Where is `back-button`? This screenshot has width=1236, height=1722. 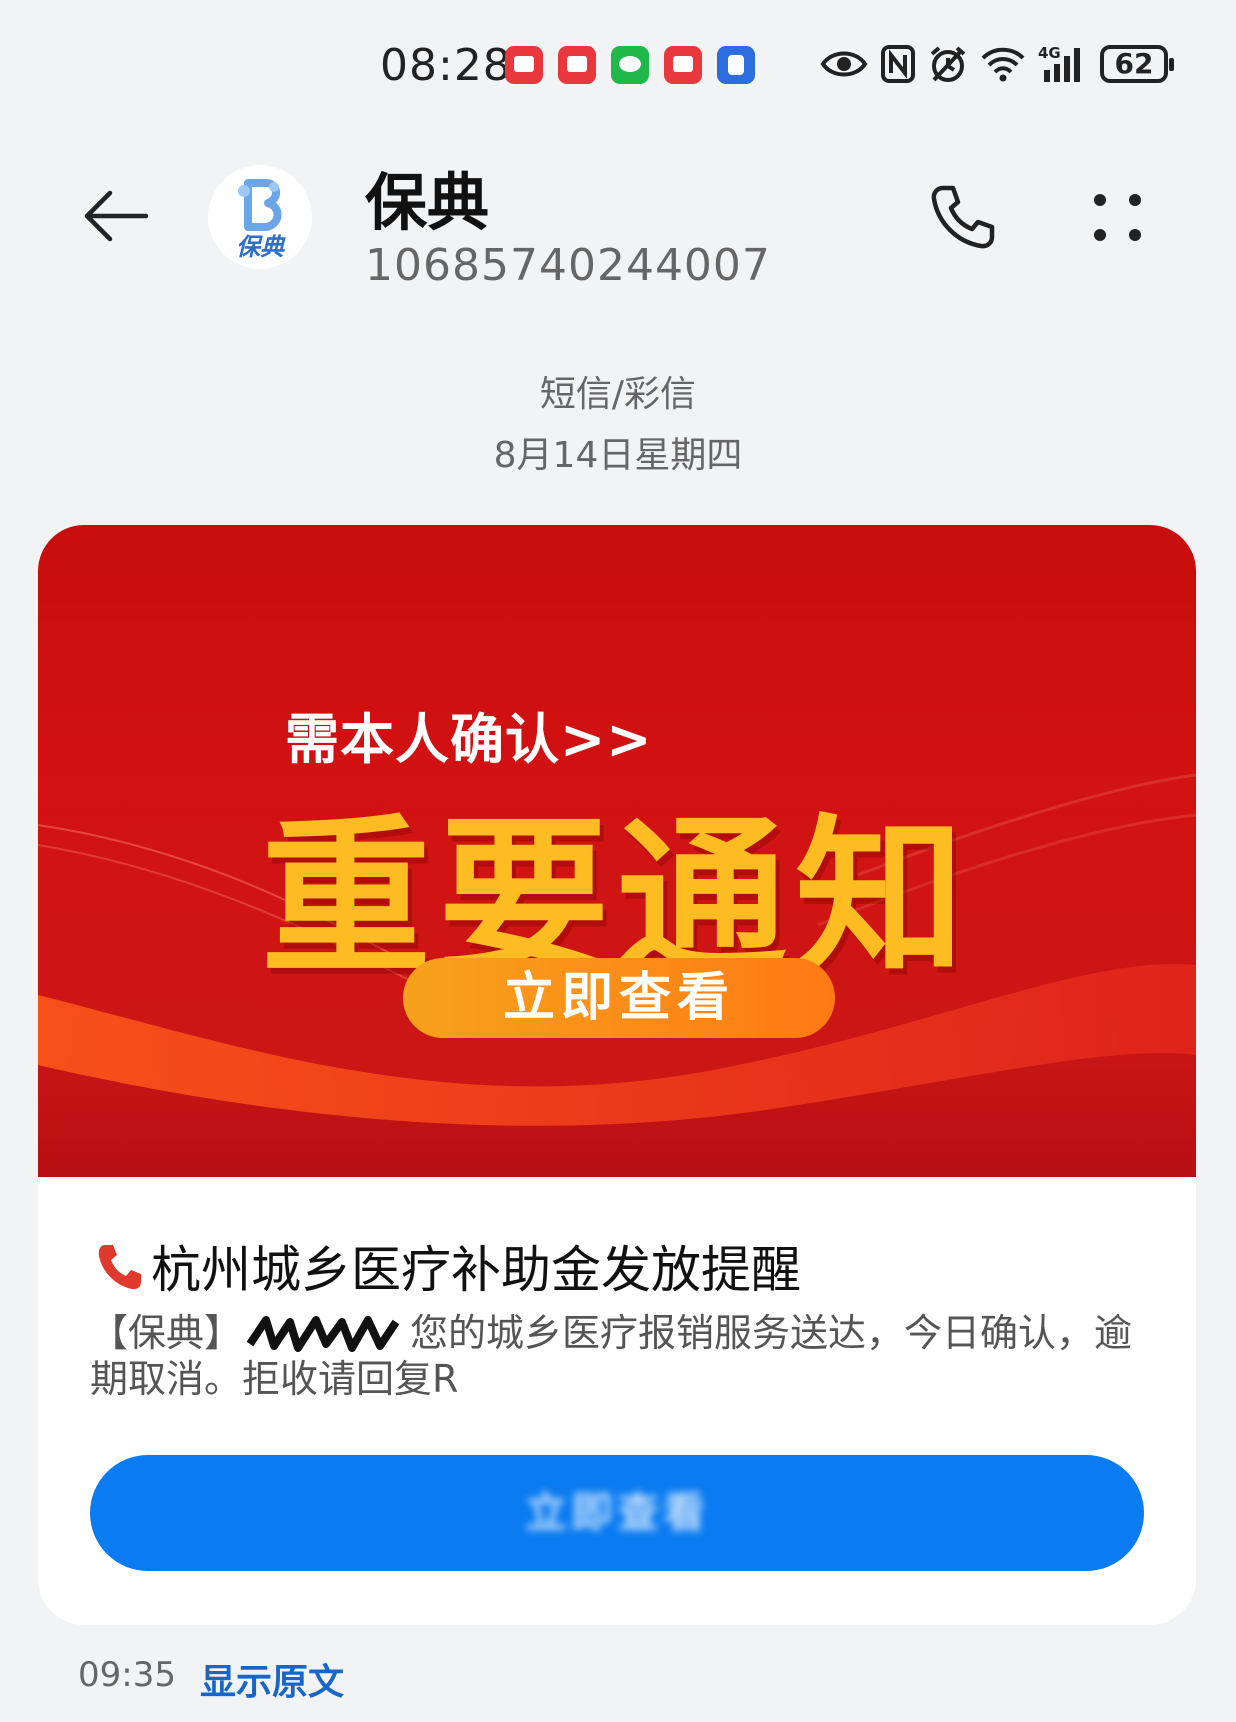
back-button is located at coordinates (116, 216).